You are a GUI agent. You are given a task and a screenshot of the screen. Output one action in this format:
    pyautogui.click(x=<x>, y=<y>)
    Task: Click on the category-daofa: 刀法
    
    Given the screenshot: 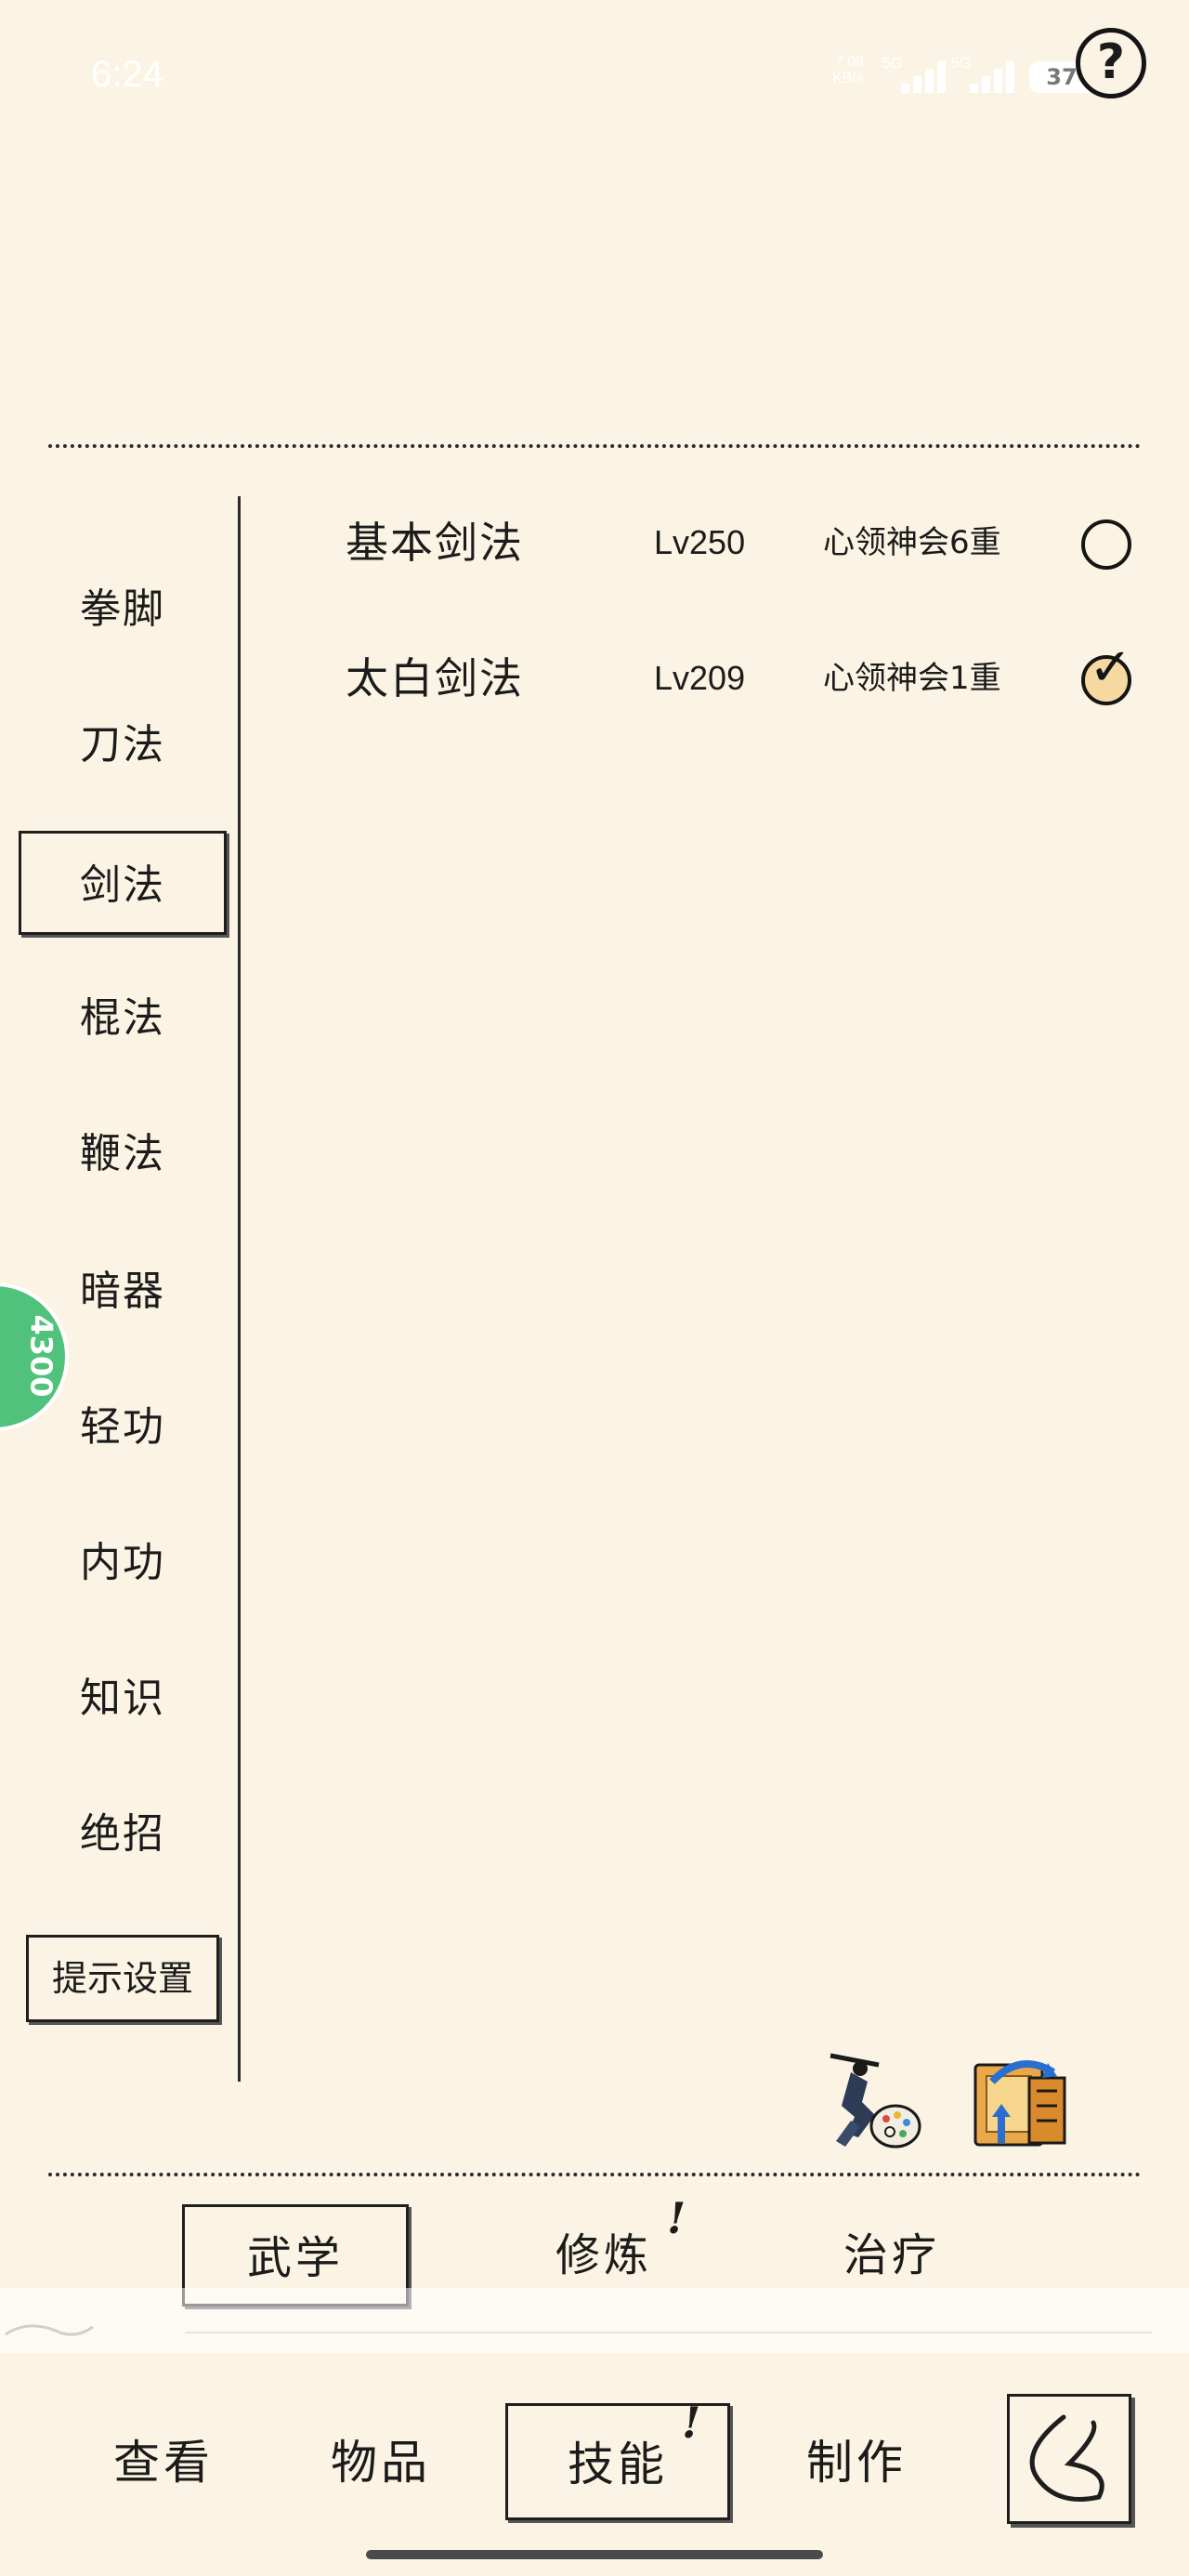 What is the action you would take?
    pyautogui.click(x=123, y=745)
    